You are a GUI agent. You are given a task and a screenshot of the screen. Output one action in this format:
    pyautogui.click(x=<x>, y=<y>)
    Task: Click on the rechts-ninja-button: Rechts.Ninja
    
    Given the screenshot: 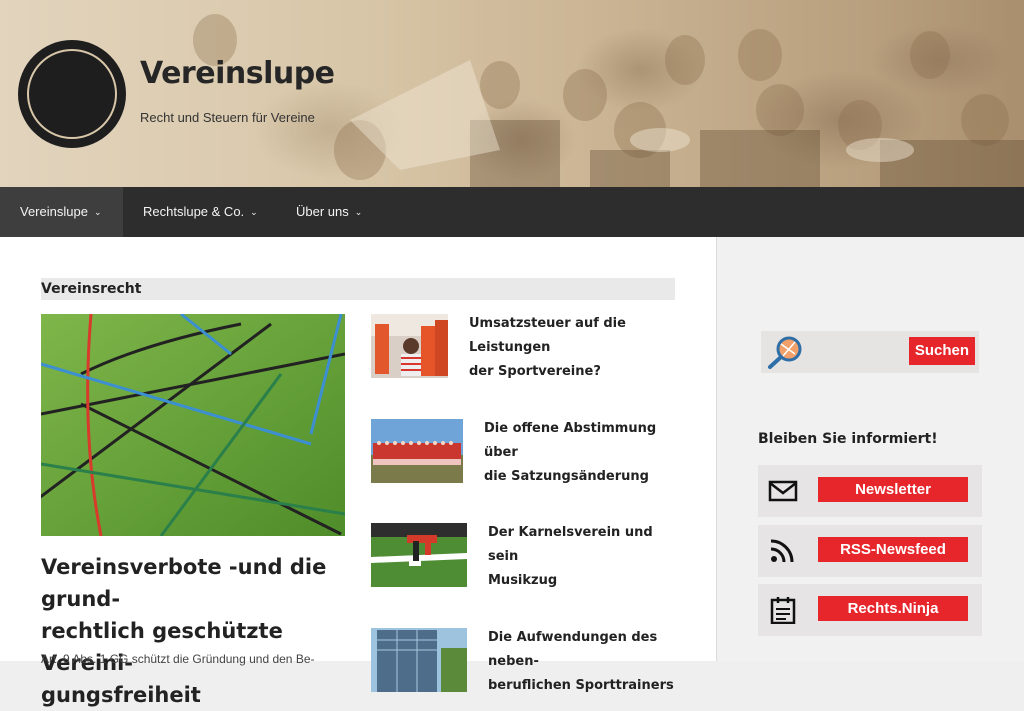 What is the action you would take?
    pyautogui.click(x=893, y=608)
    